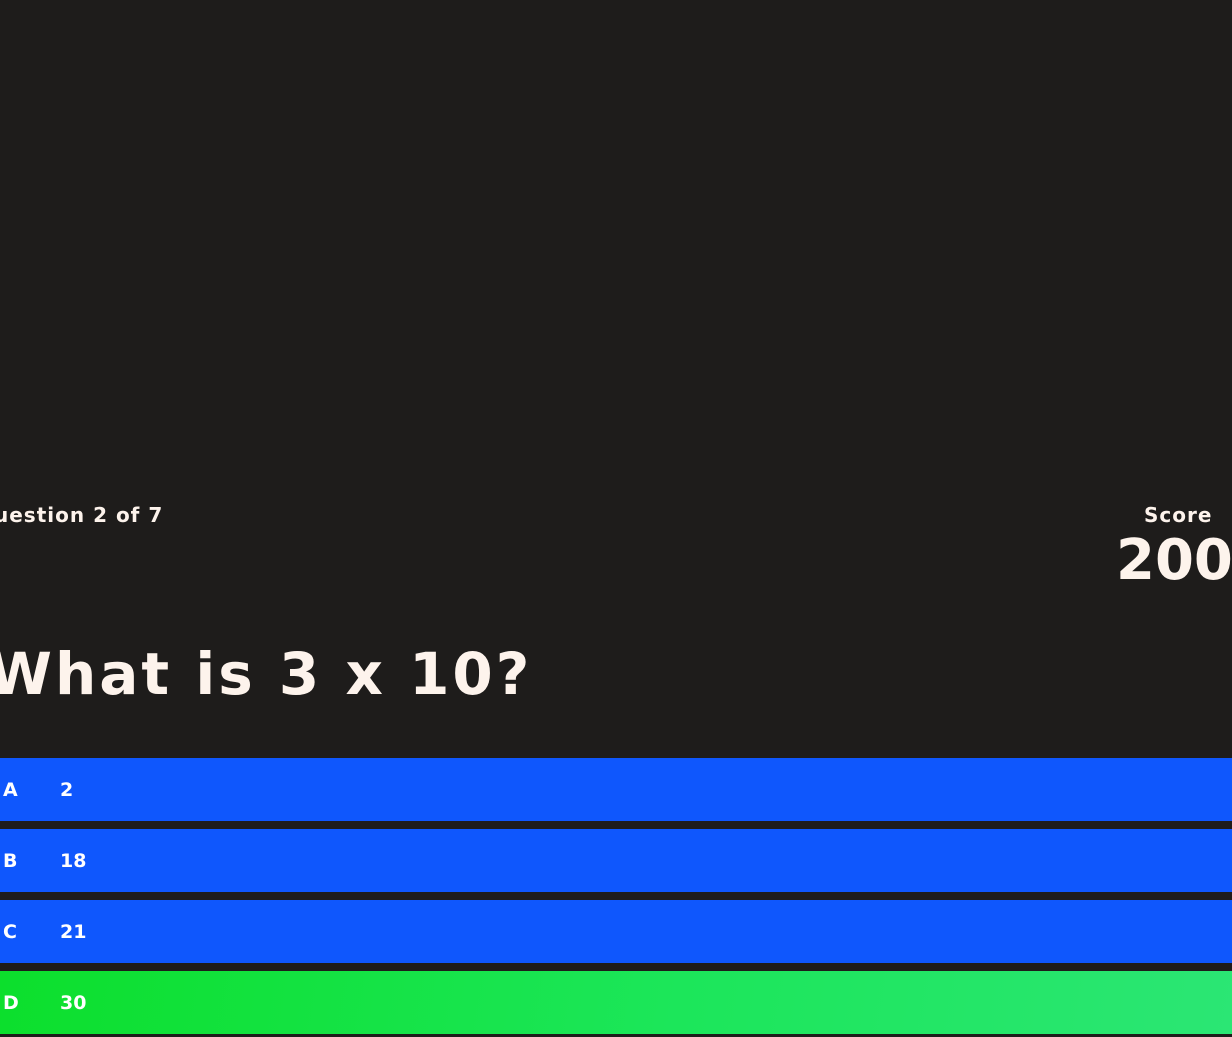 The height and width of the screenshot is (1037, 1232). Describe the element at coordinates (1174, 560) in the screenshot. I see `score-value: 200` at that location.